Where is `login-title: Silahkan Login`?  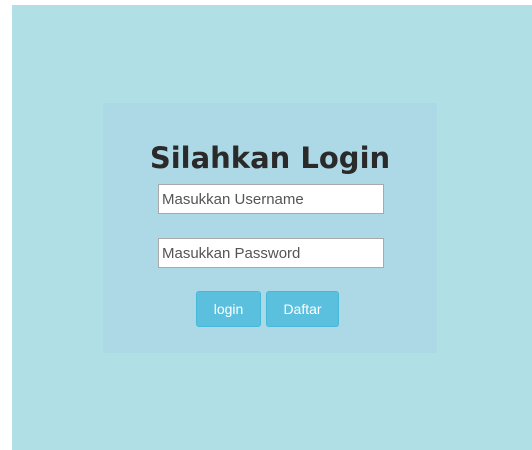
login-title: Silahkan Login is located at coordinates (270, 158).